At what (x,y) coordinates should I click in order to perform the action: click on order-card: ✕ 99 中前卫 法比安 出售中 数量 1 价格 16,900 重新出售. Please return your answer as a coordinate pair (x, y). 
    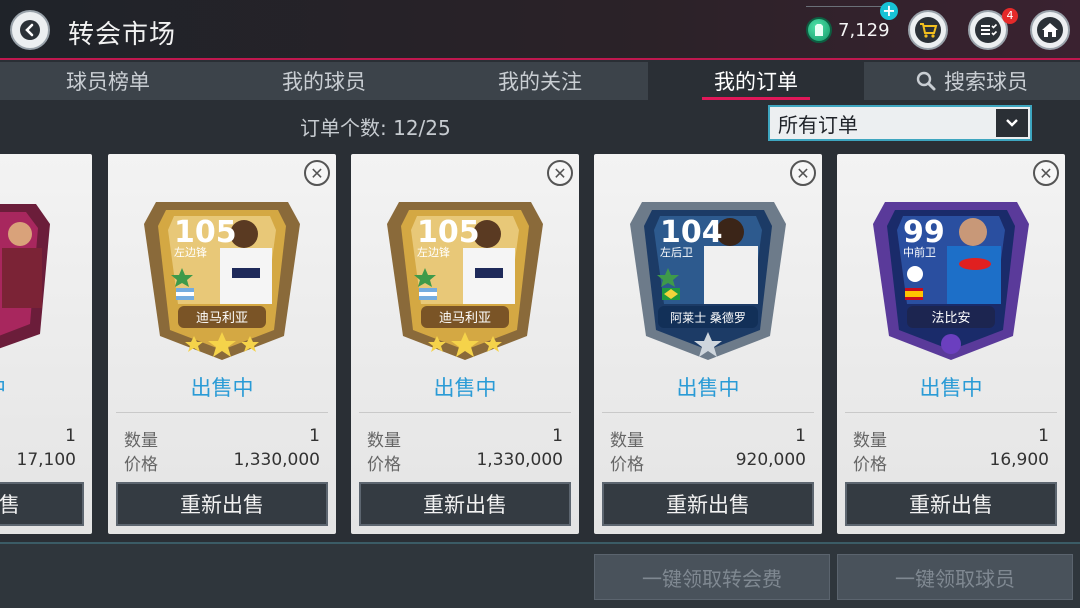
    Looking at the image, I should click on (951, 344).